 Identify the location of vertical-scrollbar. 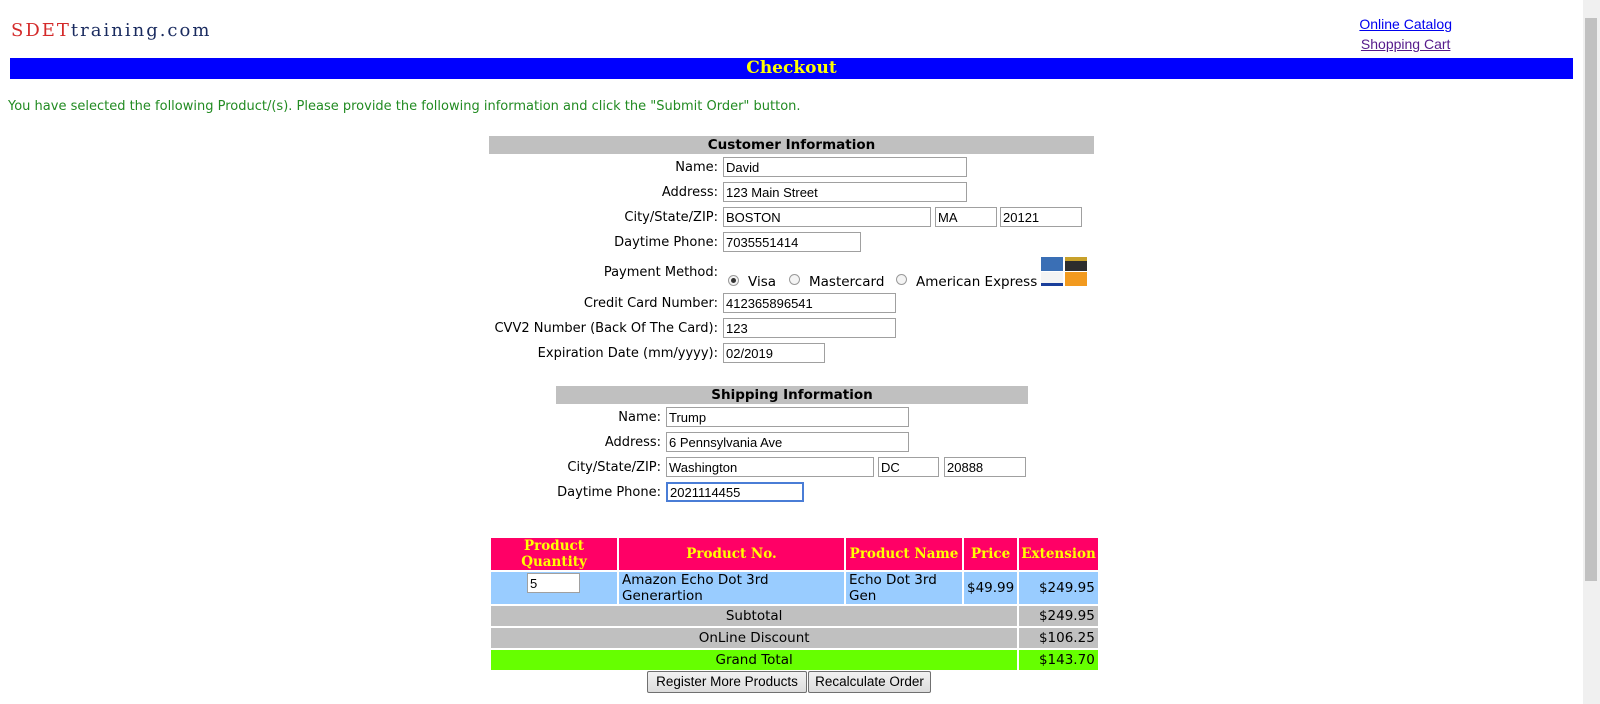
(1591, 352).